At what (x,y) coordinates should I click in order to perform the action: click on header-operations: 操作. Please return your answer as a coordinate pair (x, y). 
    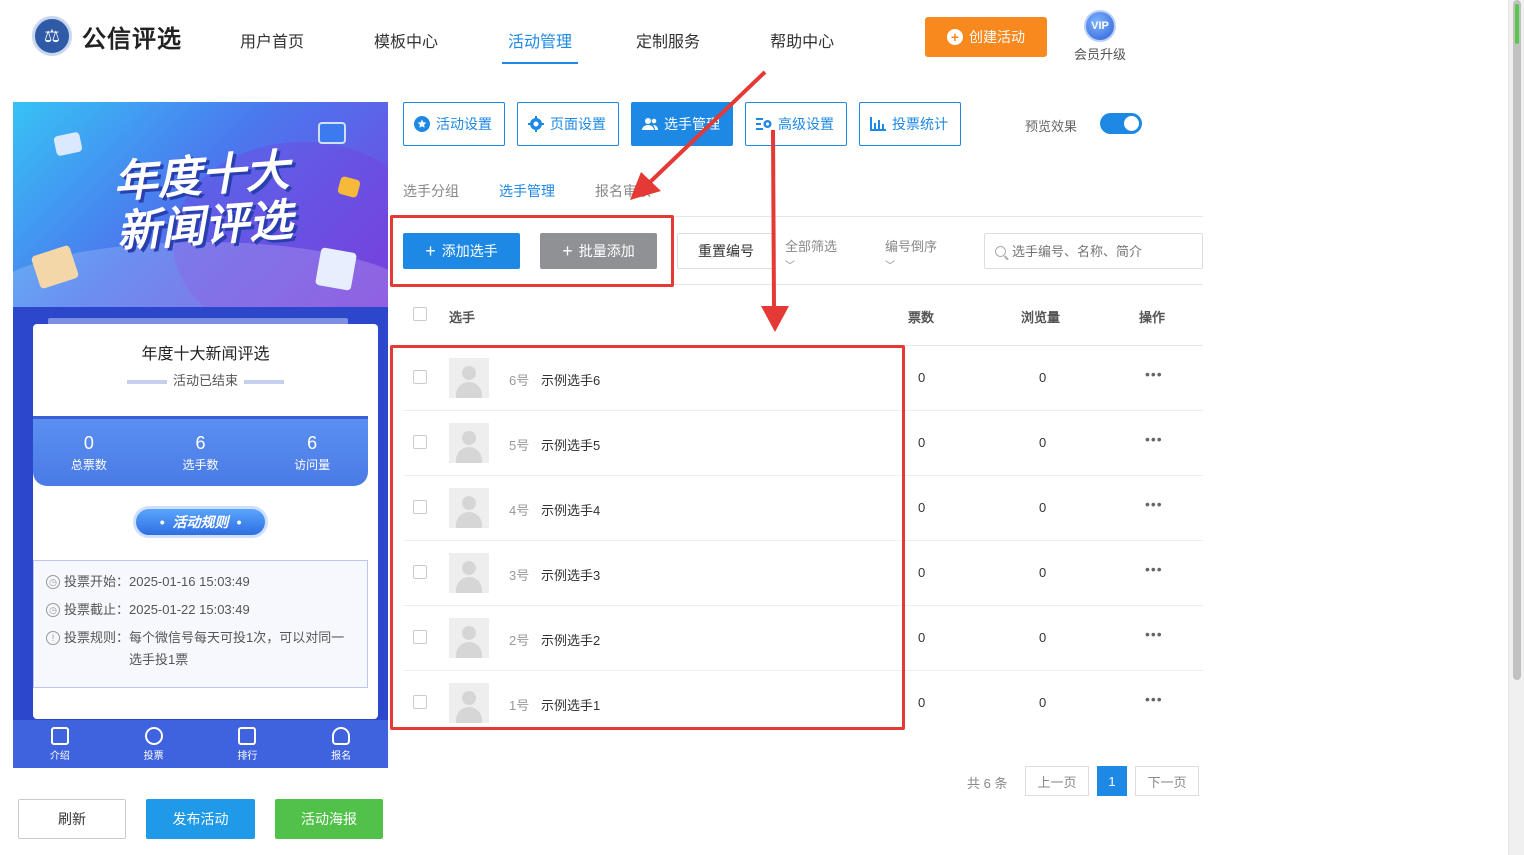
    Looking at the image, I should click on (1152, 317).